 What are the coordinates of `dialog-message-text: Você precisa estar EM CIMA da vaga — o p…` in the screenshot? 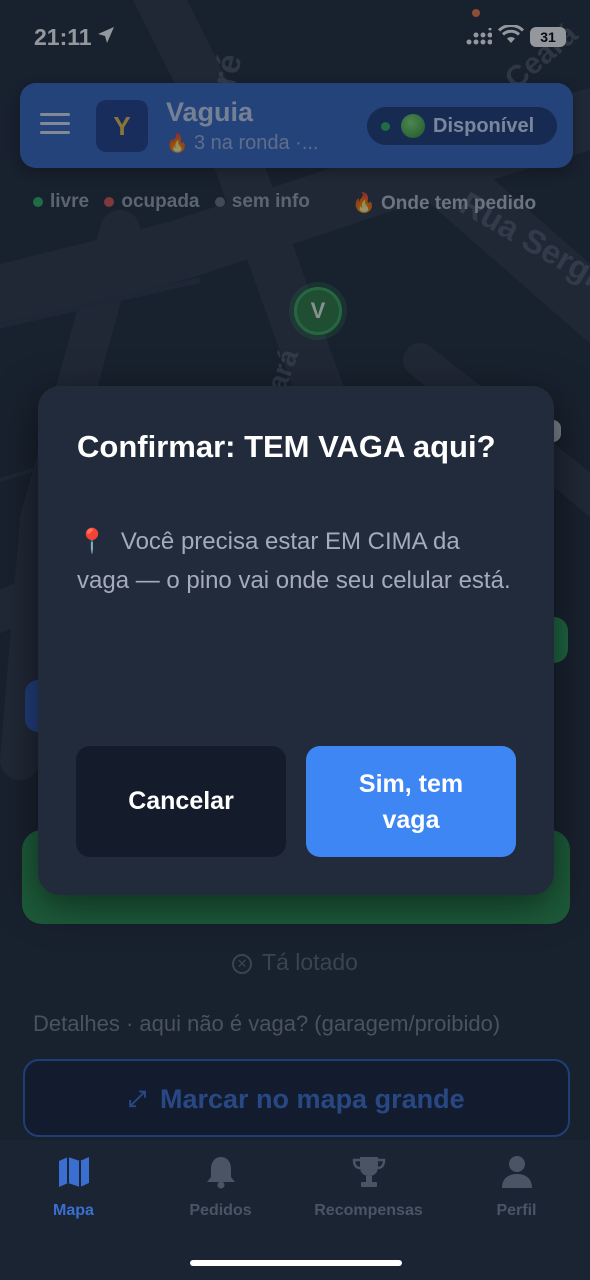 It's located at (294, 561).